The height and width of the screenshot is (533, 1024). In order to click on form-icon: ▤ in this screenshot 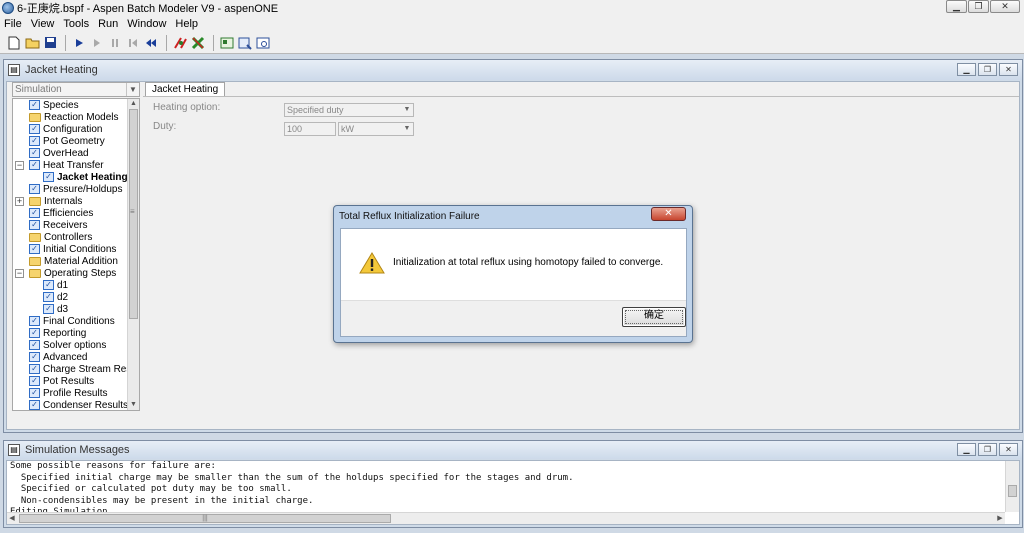, I will do `click(14, 70)`.